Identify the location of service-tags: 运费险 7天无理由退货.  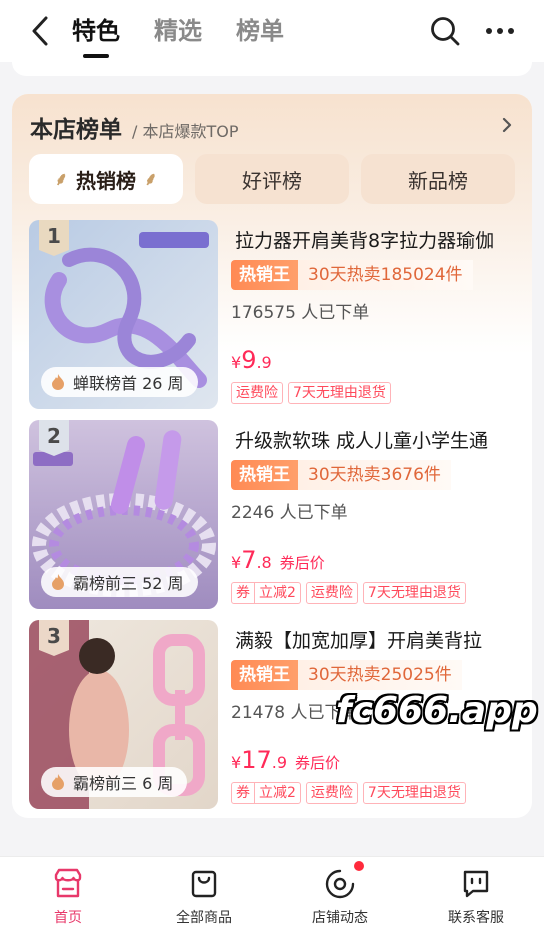
(311, 393).